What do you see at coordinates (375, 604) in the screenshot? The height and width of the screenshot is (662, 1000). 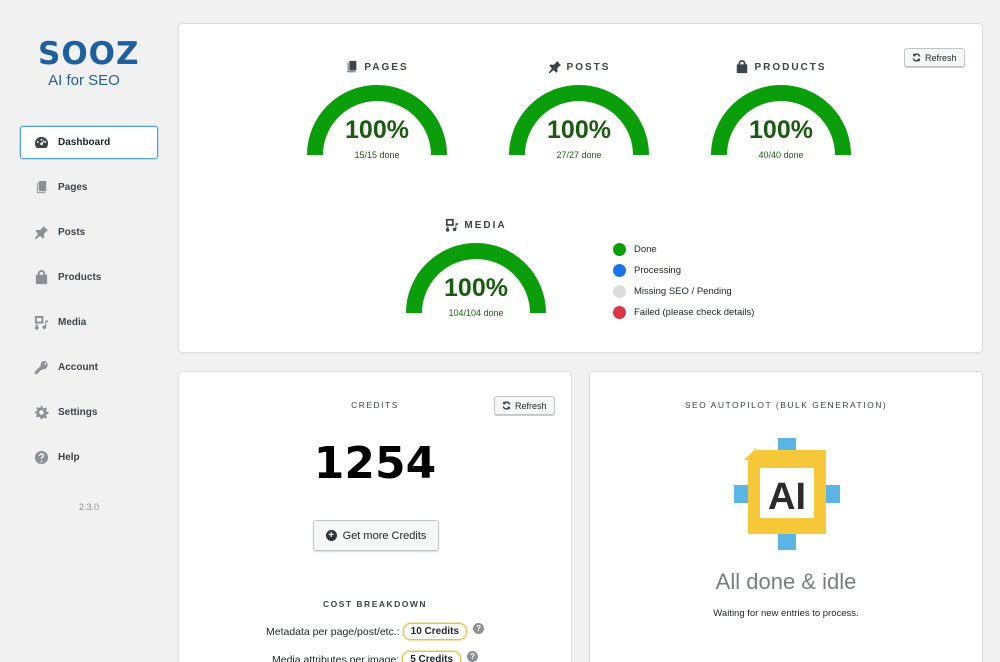 I see `cost-breakdown-title: COST BREAKDOWN` at bounding box center [375, 604].